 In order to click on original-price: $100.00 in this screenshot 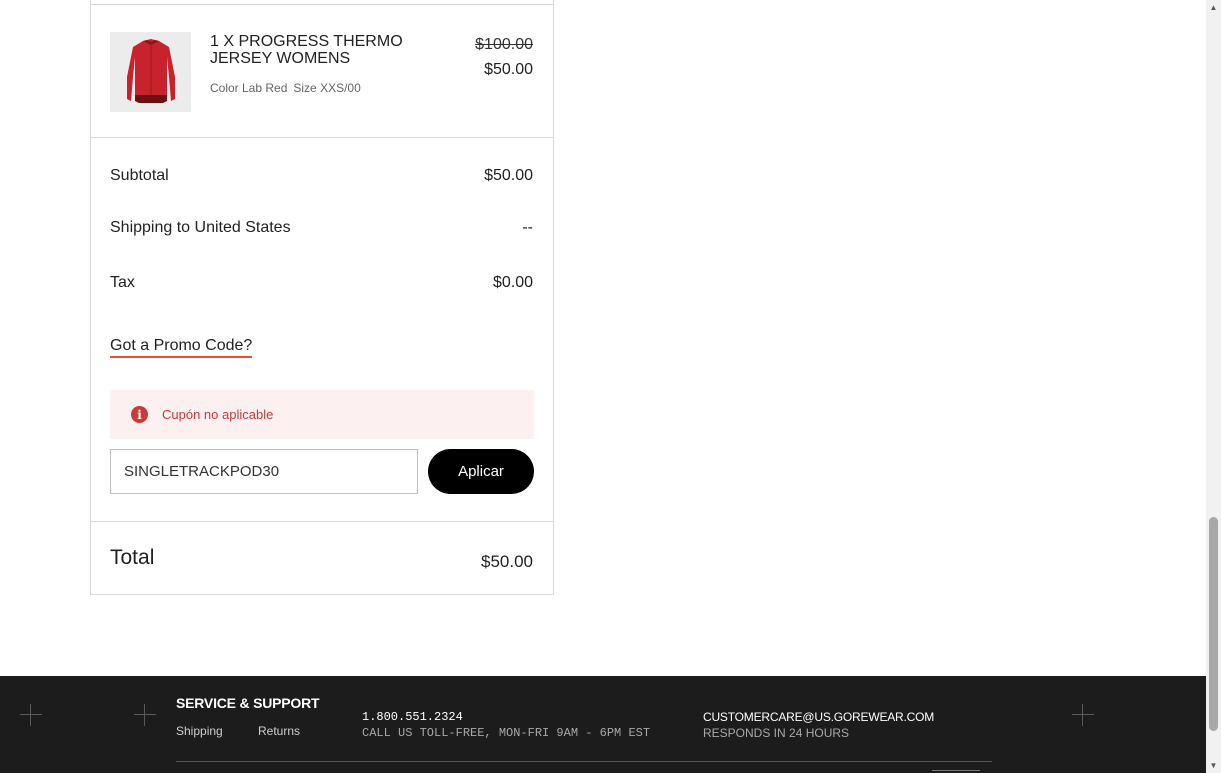, I will do `click(504, 44)`.